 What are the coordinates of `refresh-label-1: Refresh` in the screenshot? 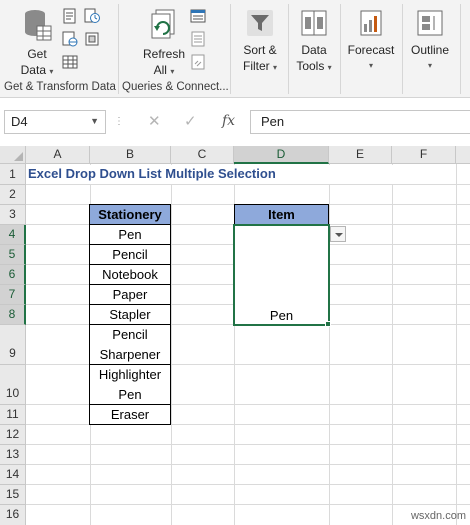 It's located at (164, 54).